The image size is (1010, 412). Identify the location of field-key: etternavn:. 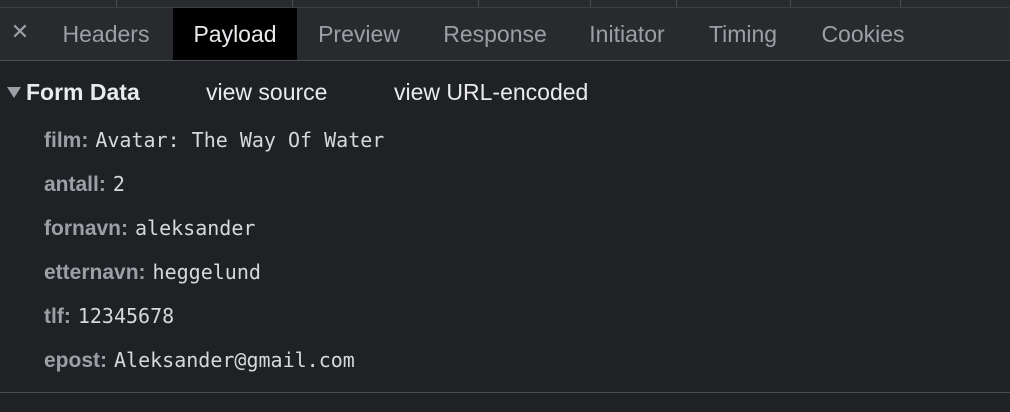
(95, 272).